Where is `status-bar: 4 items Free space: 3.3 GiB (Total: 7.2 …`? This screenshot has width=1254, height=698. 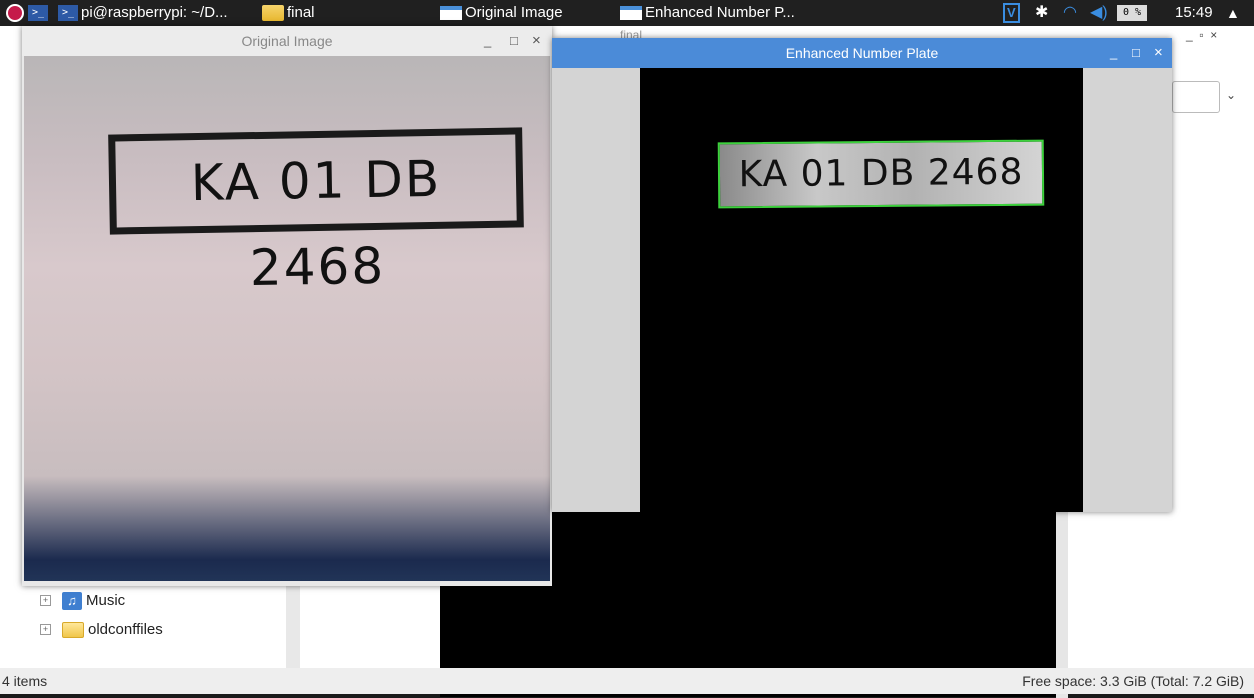
status-bar: 4 items Free space: 3.3 GiB (Total: 7.2 … is located at coordinates (627, 681).